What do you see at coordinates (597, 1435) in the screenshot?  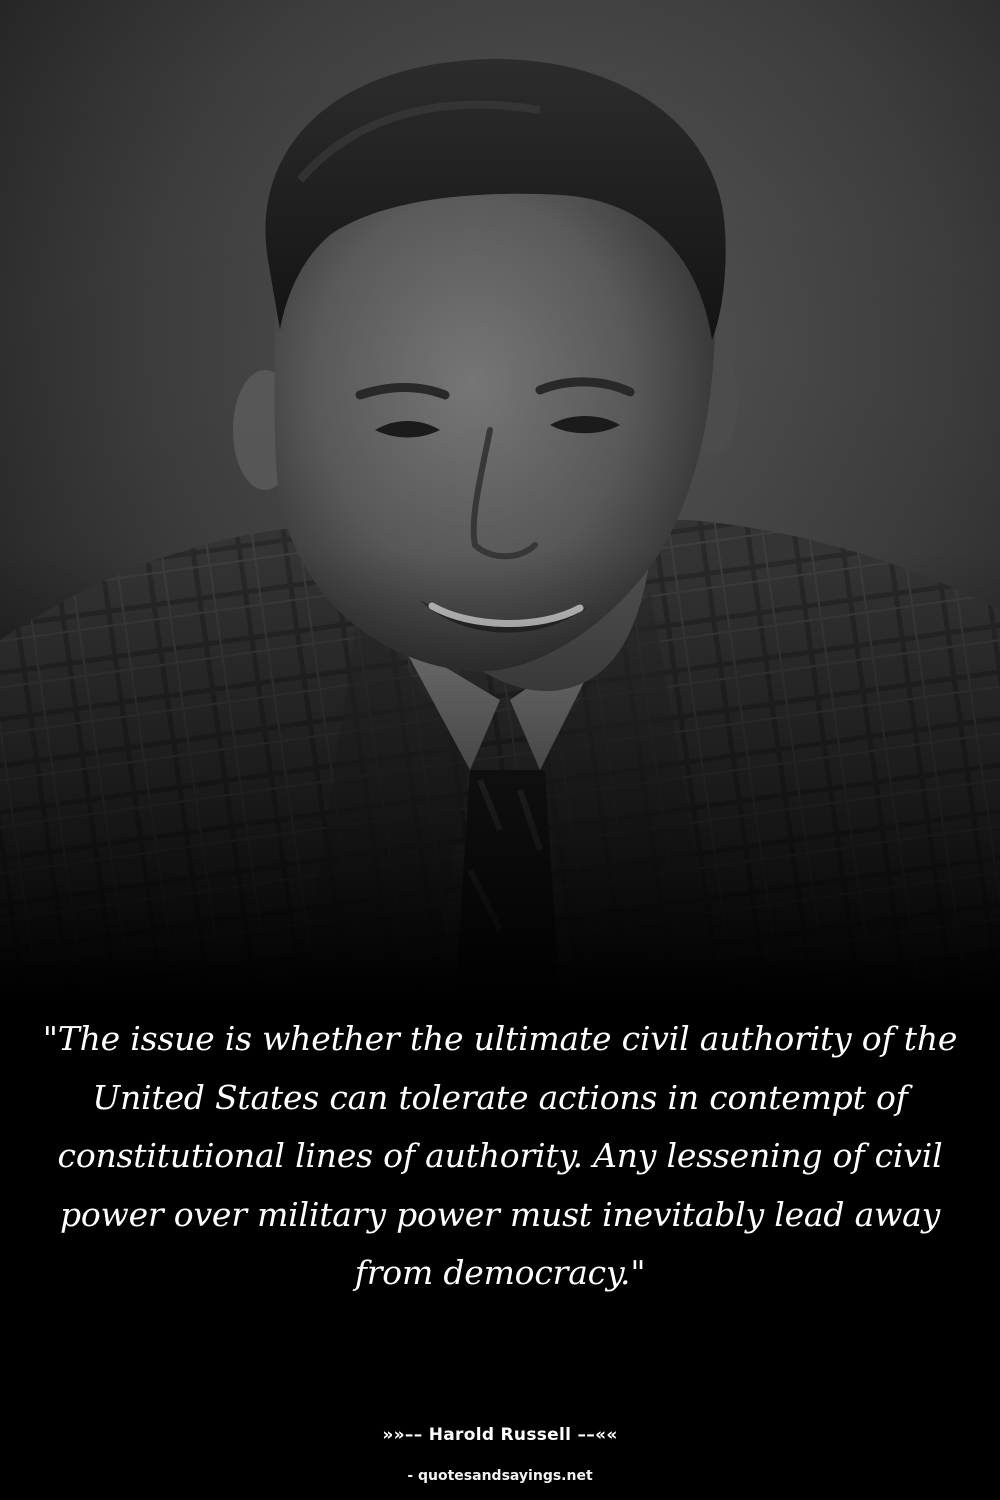 I see `author-suffix-ornament: ––««` at bounding box center [597, 1435].